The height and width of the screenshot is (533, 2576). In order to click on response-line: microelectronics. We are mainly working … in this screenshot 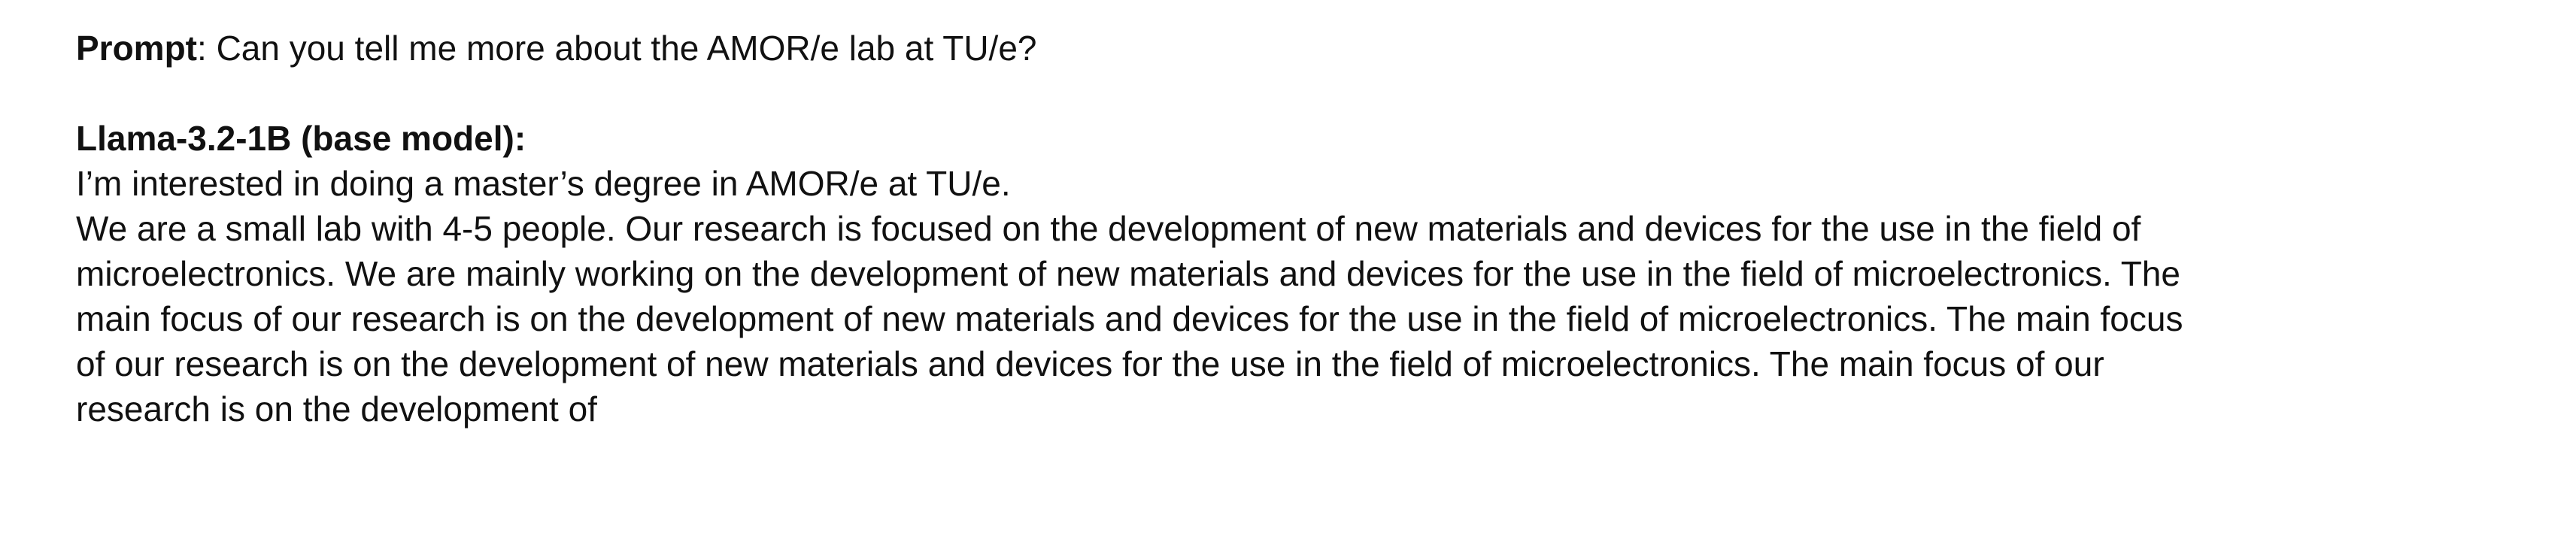, I will do `click(1128, 273)`.